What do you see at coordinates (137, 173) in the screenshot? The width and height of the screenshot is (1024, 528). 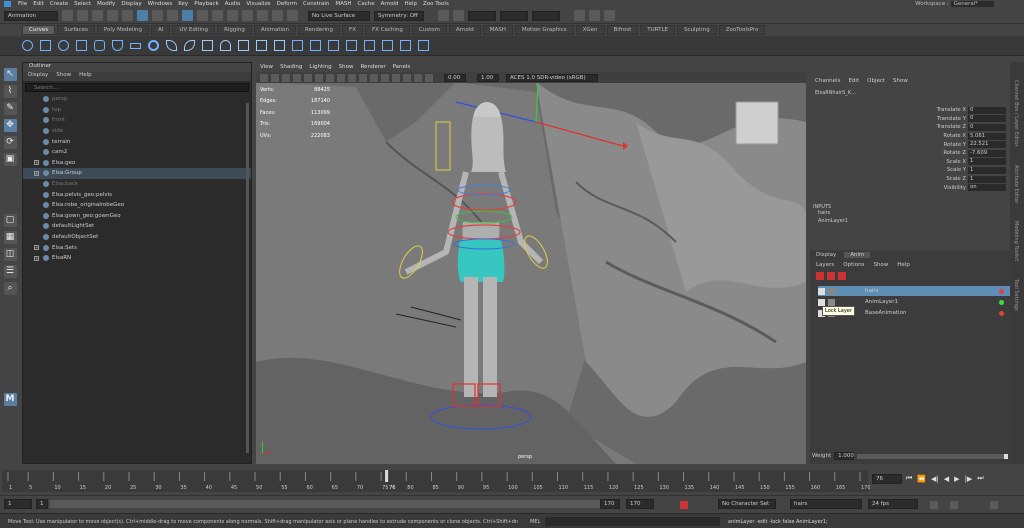 I see `outliner-item: + Elsa:Group` at bounding box center [137, 173].